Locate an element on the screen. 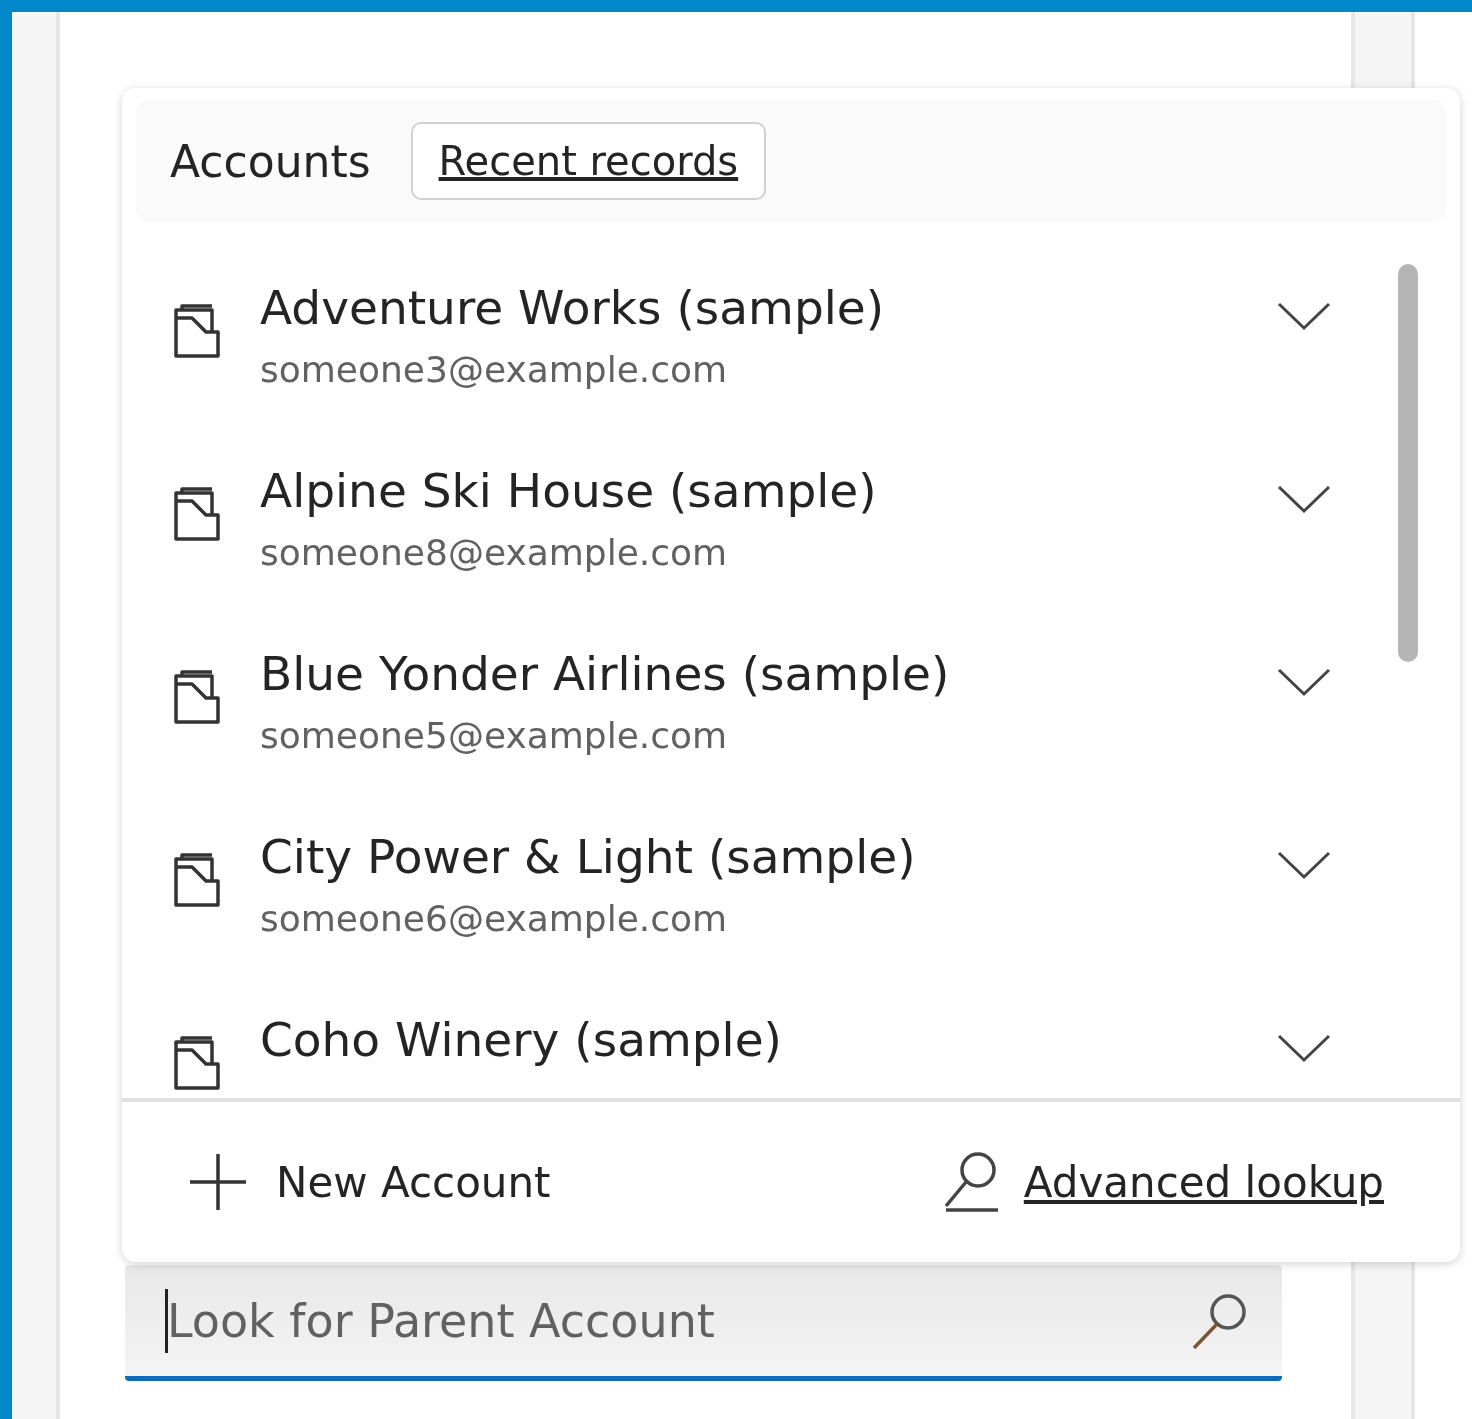  record-email: someone5@example.com is located at coordinates (494, 736).